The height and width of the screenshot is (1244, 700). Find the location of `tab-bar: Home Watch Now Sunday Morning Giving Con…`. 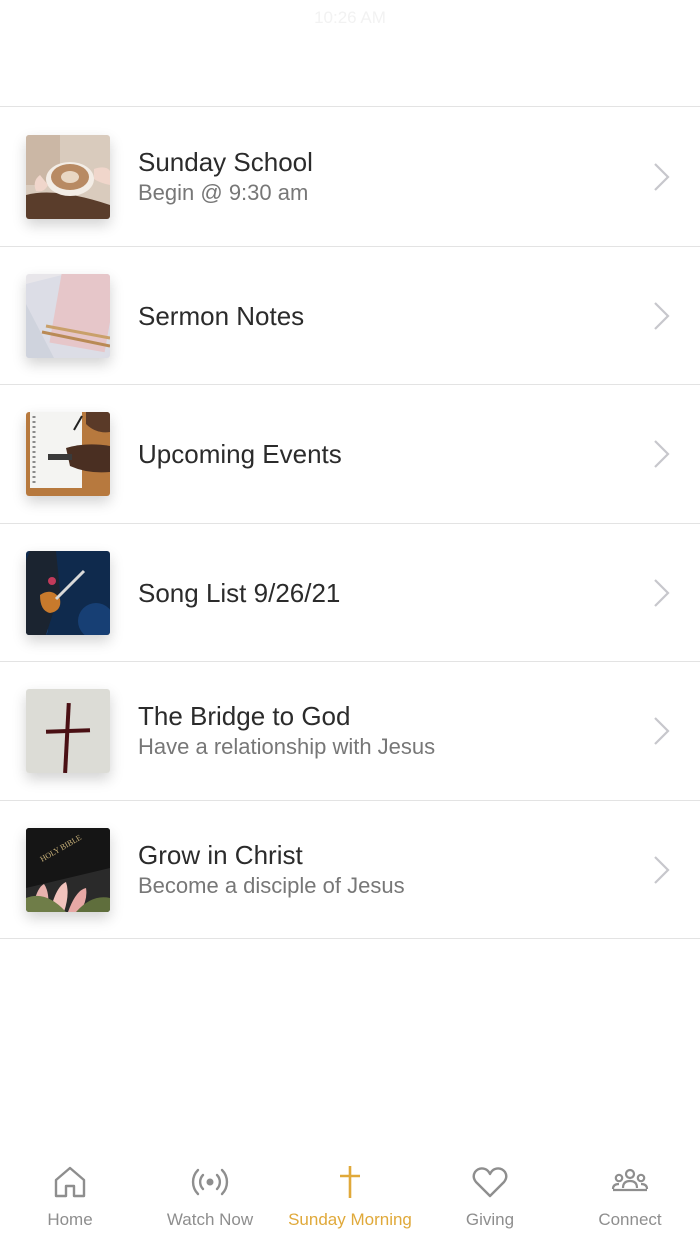

tab-bar: Home Watch Now Sunday Morning Giving Con… is located at coordinates (350, 1198).